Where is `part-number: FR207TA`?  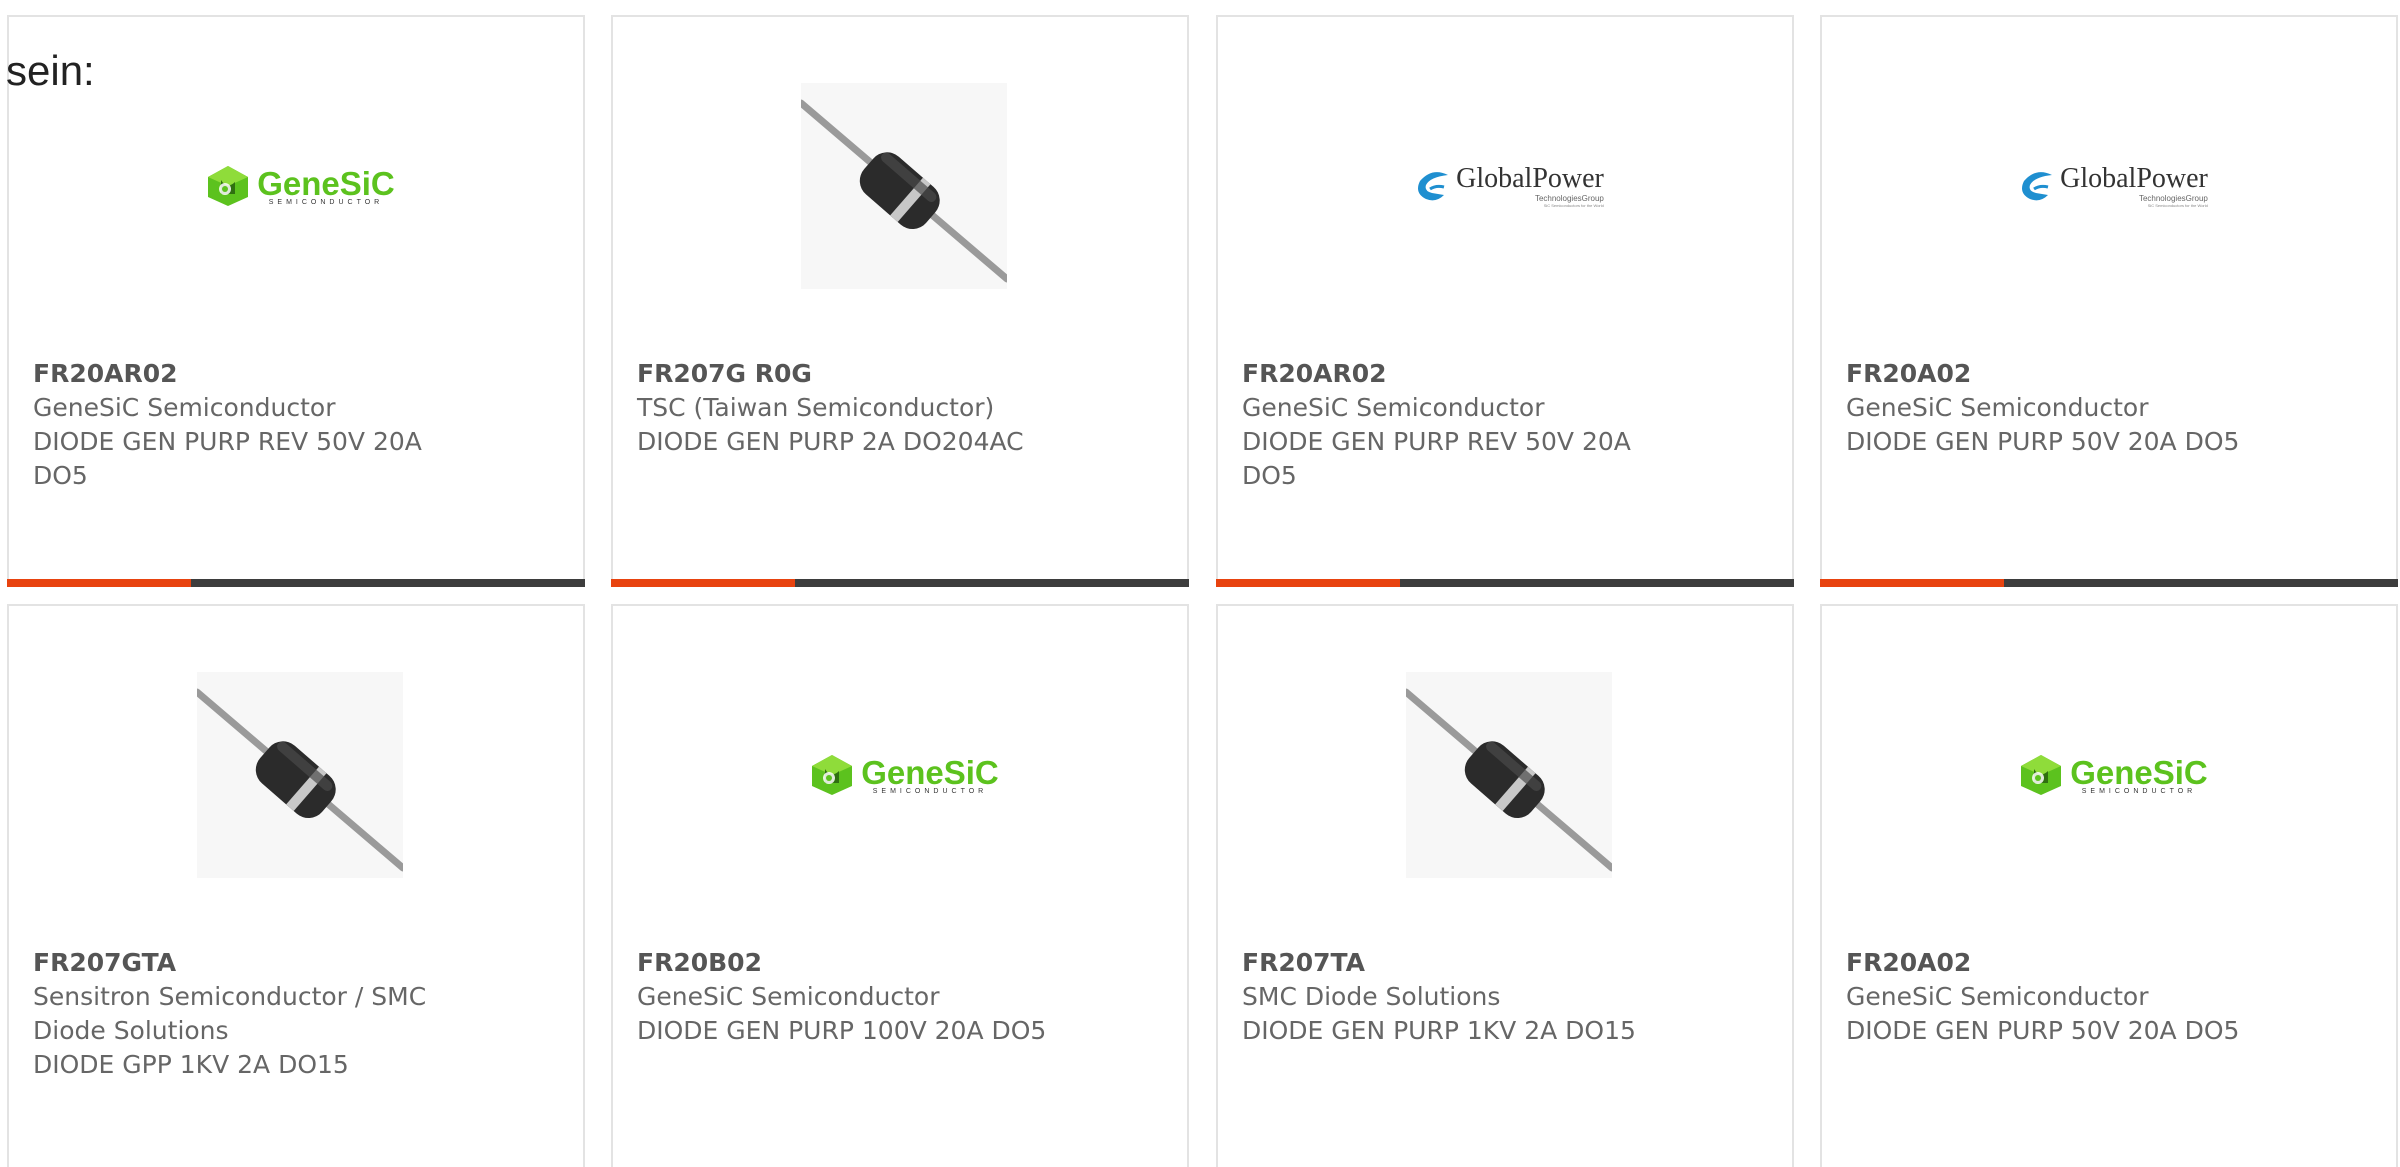
part-number: FR207TA is located at coordinates (1462, 963).